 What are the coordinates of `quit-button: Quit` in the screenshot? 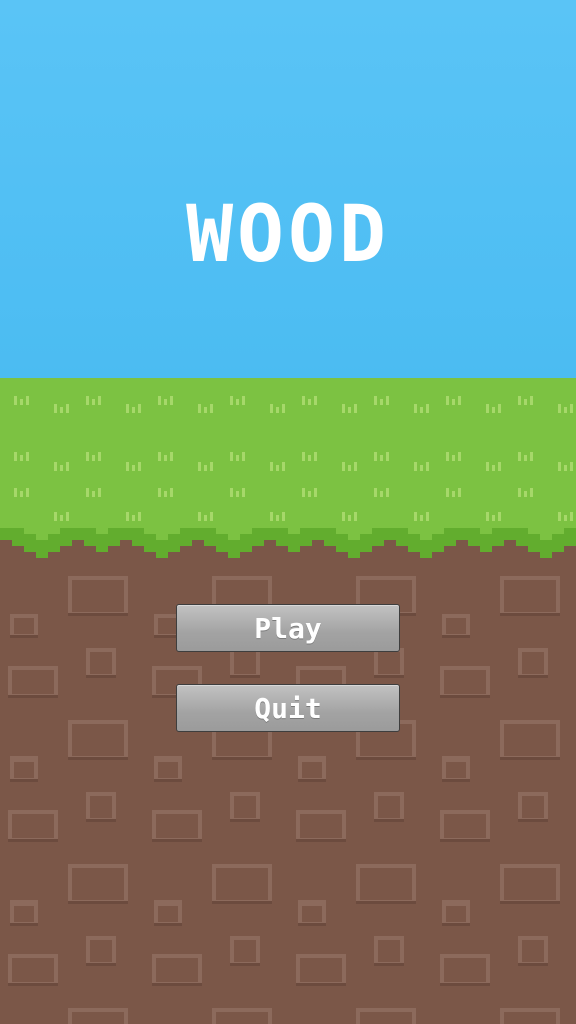 It's located at (288, 708).